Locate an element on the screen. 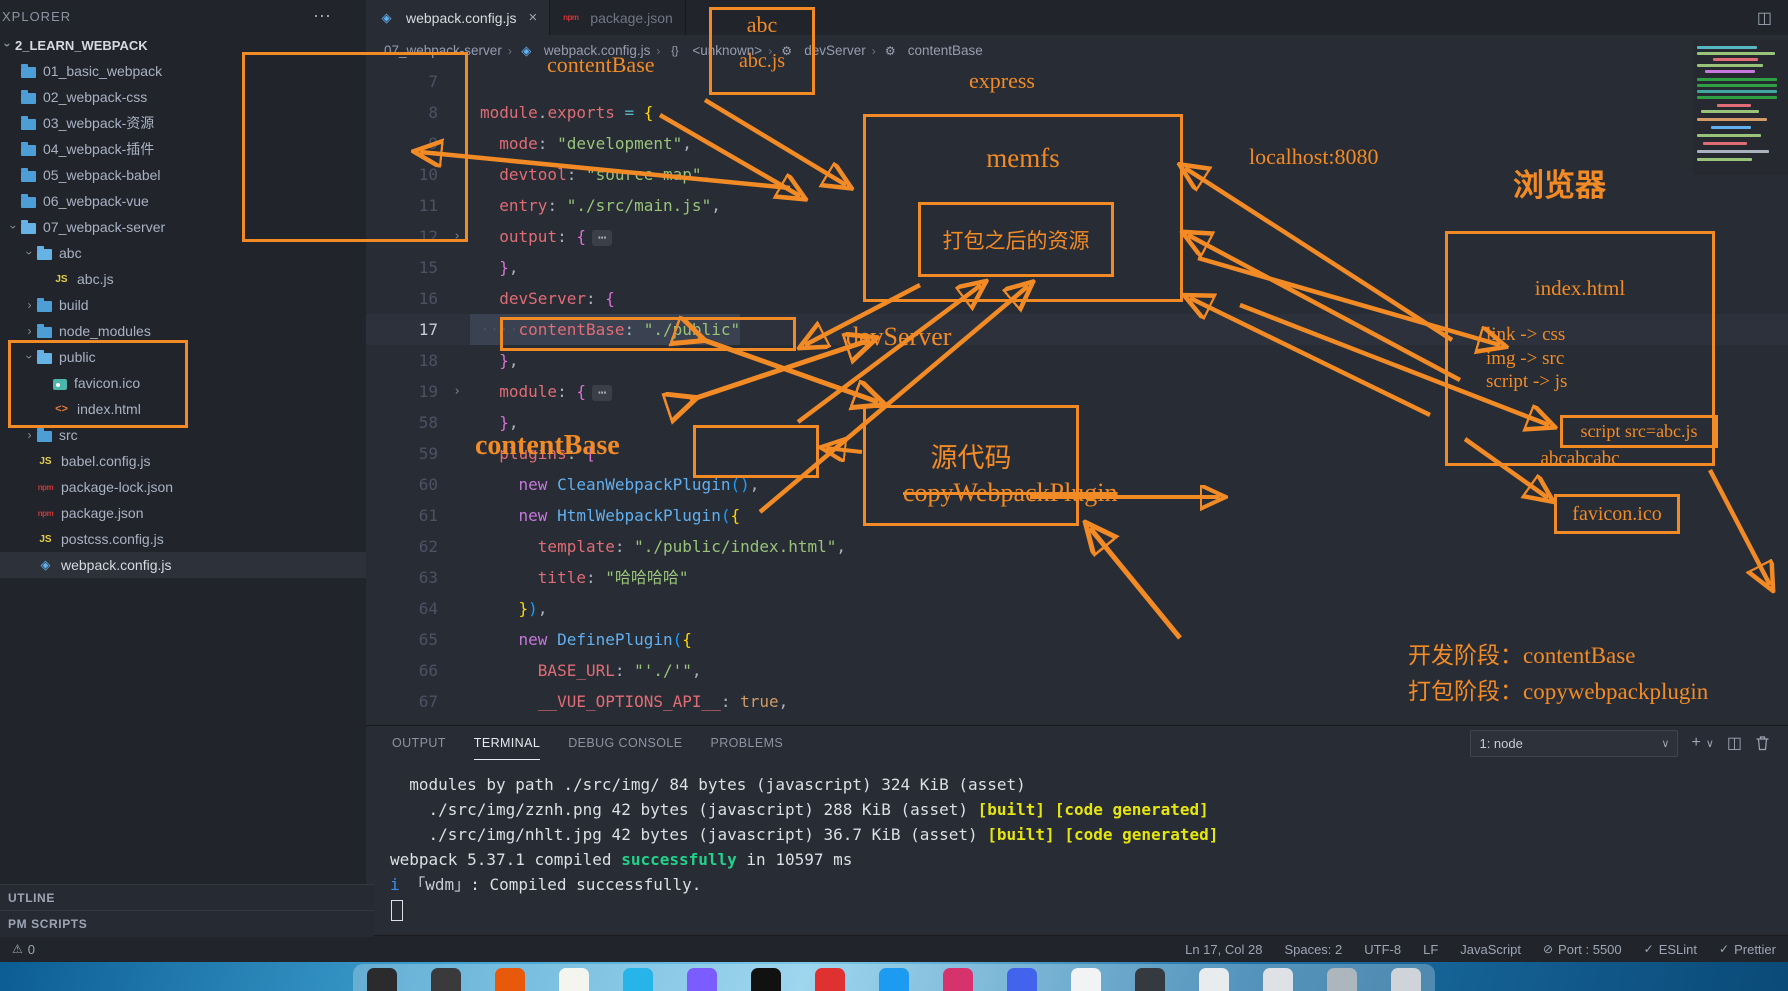 The height and width of the screenshot is (991, 1788). code-line: 63 title: "哈哈哈哈" is located at coordinates (1077, 577).